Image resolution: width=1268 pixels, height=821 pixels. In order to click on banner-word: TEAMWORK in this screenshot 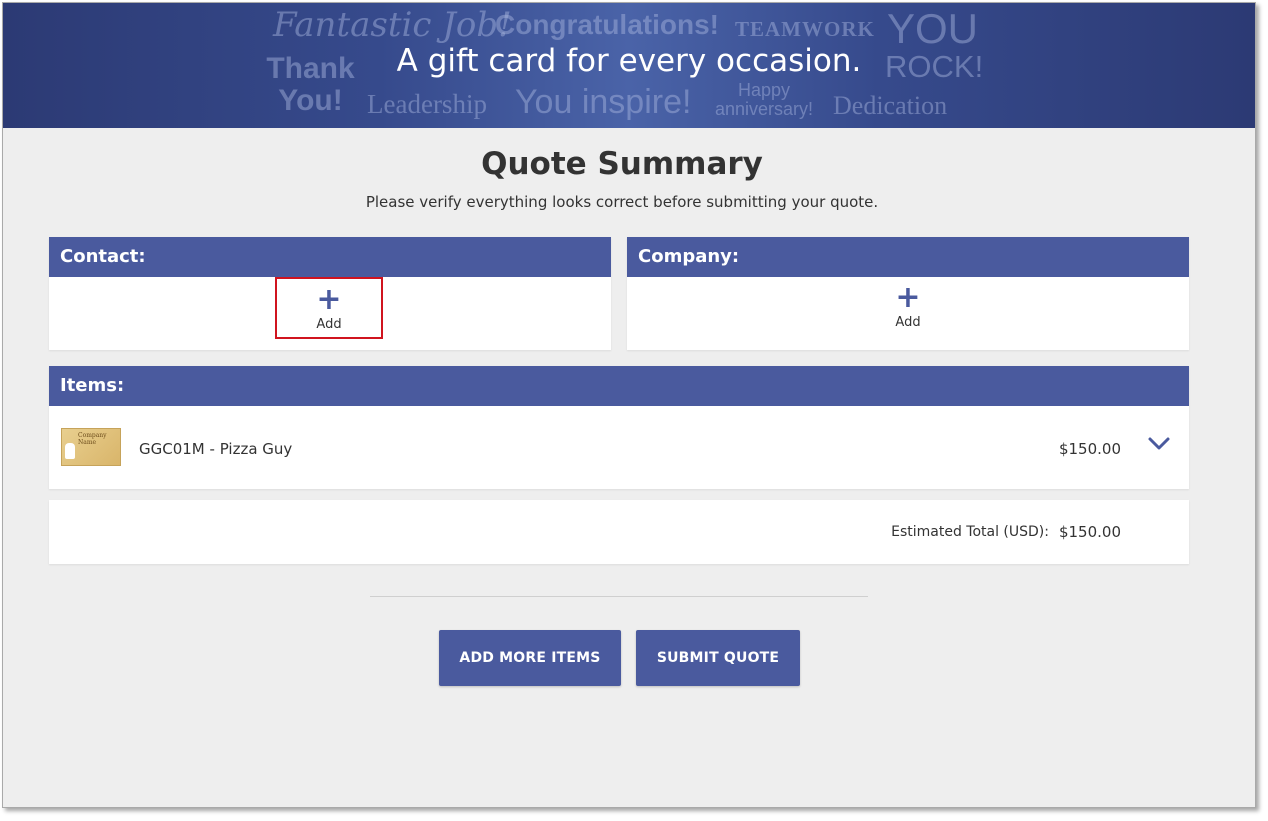, I will do `click(805, 29)`.